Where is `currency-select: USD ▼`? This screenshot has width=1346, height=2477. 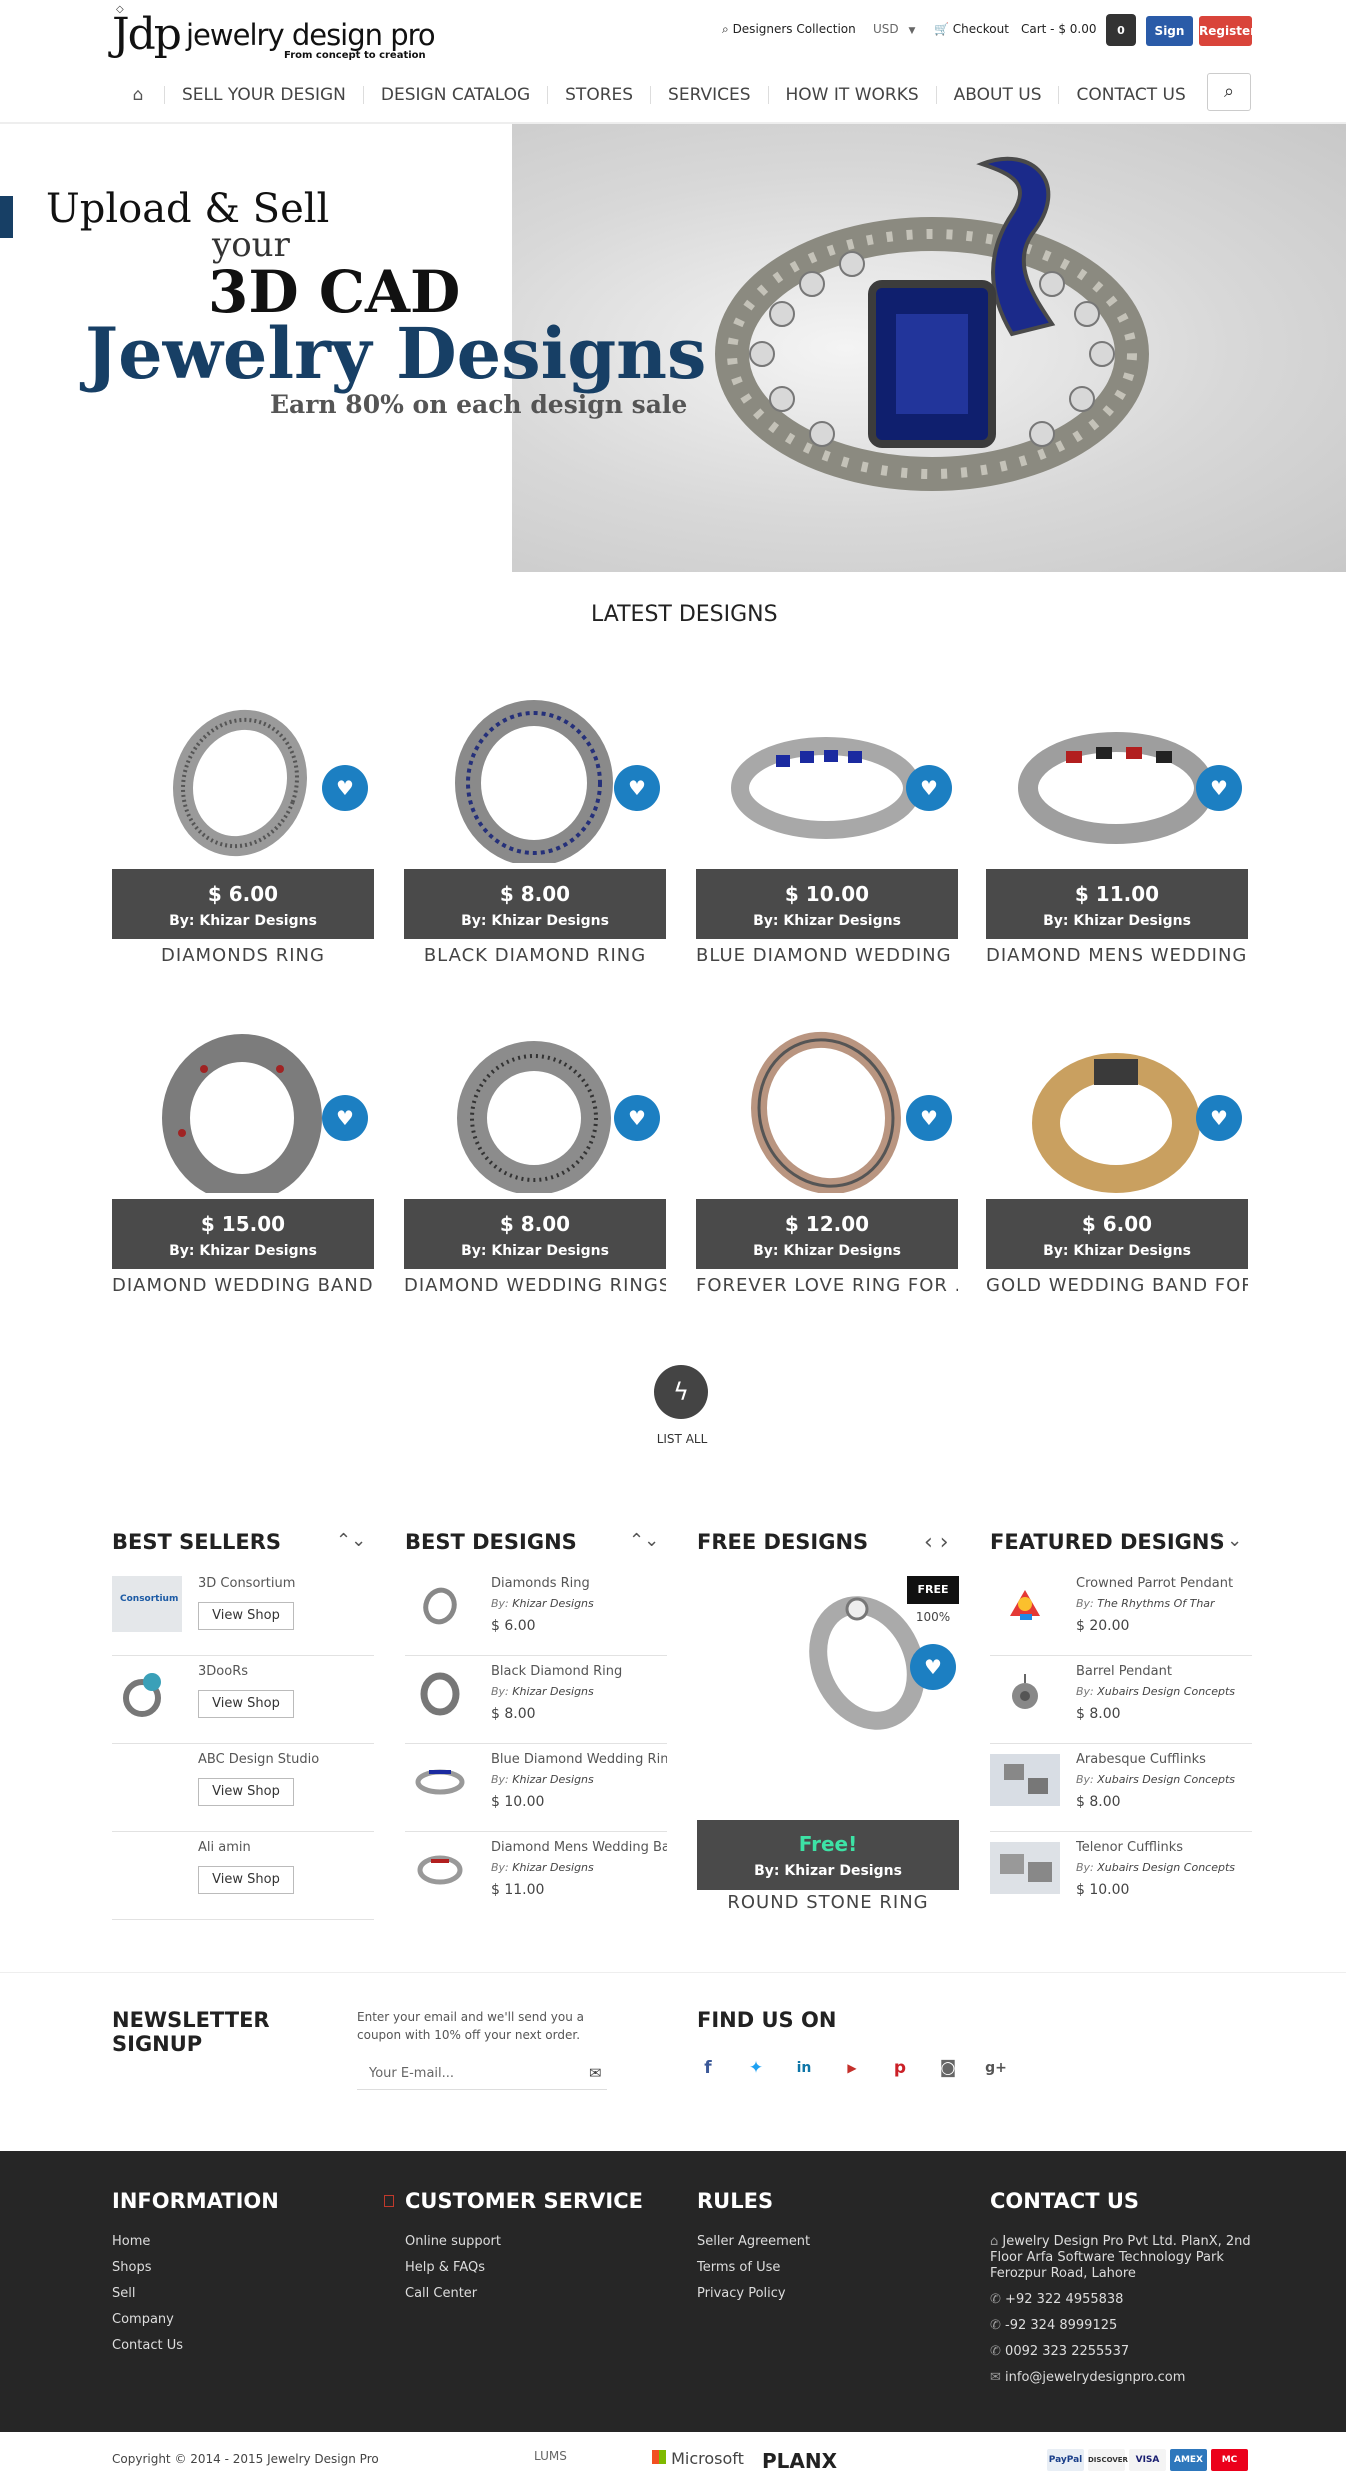 currency-select: USD ▼ is located at coordinates (894, 29).